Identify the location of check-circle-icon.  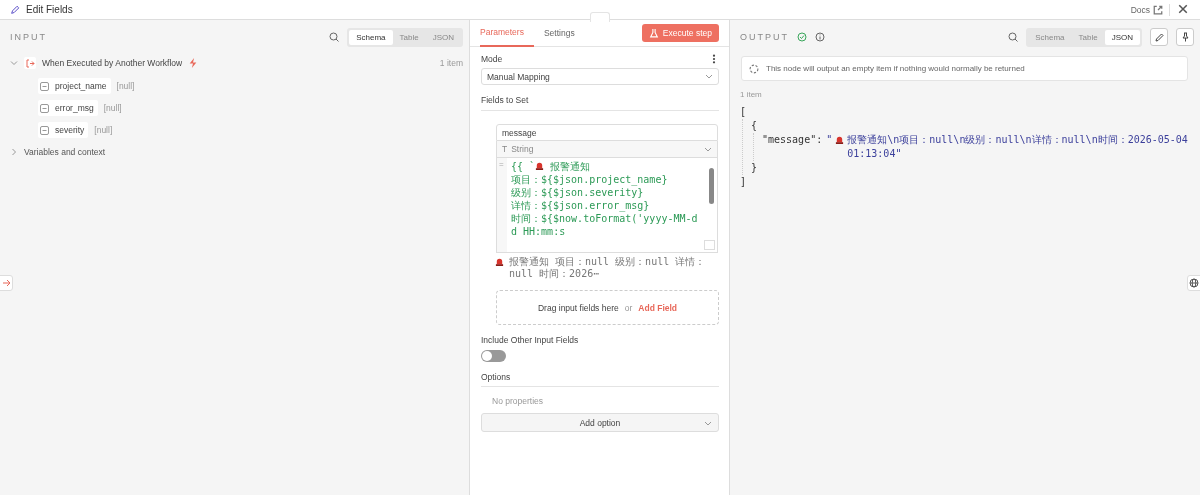
(802, 37).